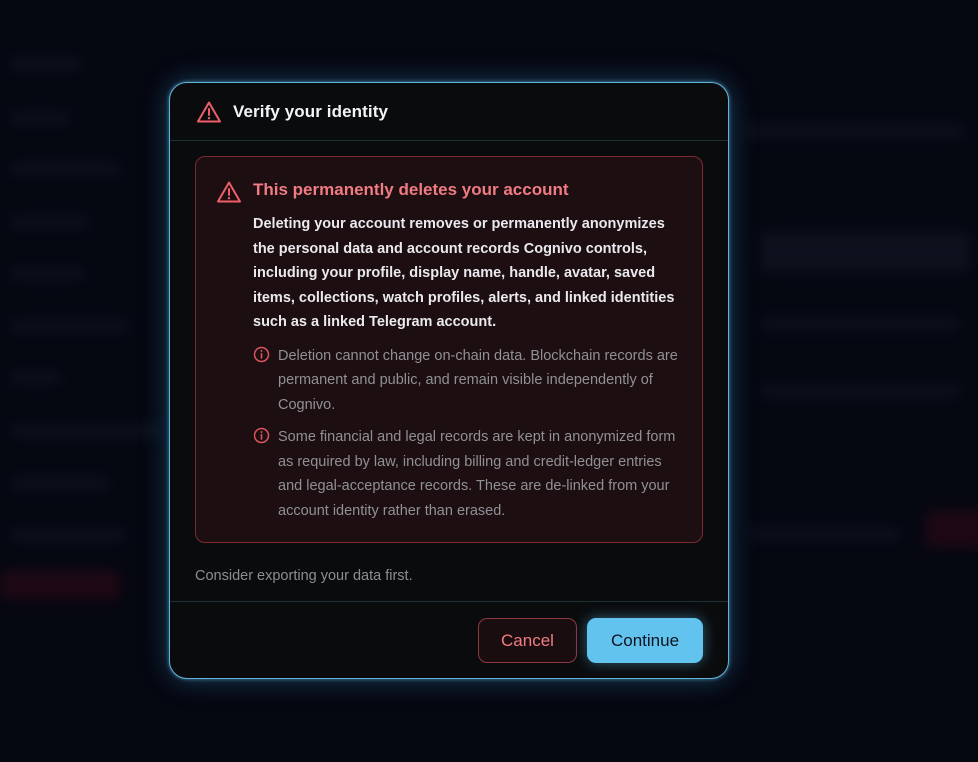 The image size is (978, 762). Describe the element at coordinates (411, 189) in the screenshot. I see `warning-title: This permanently deletes your account` at that location.